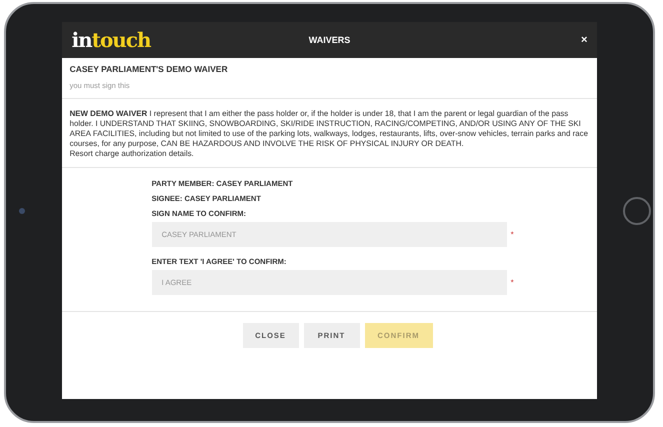 This screenshot has height=427, width=663. Describe the element at coordinates (637, 210) in the screenshot. I see `home-button` at that location.